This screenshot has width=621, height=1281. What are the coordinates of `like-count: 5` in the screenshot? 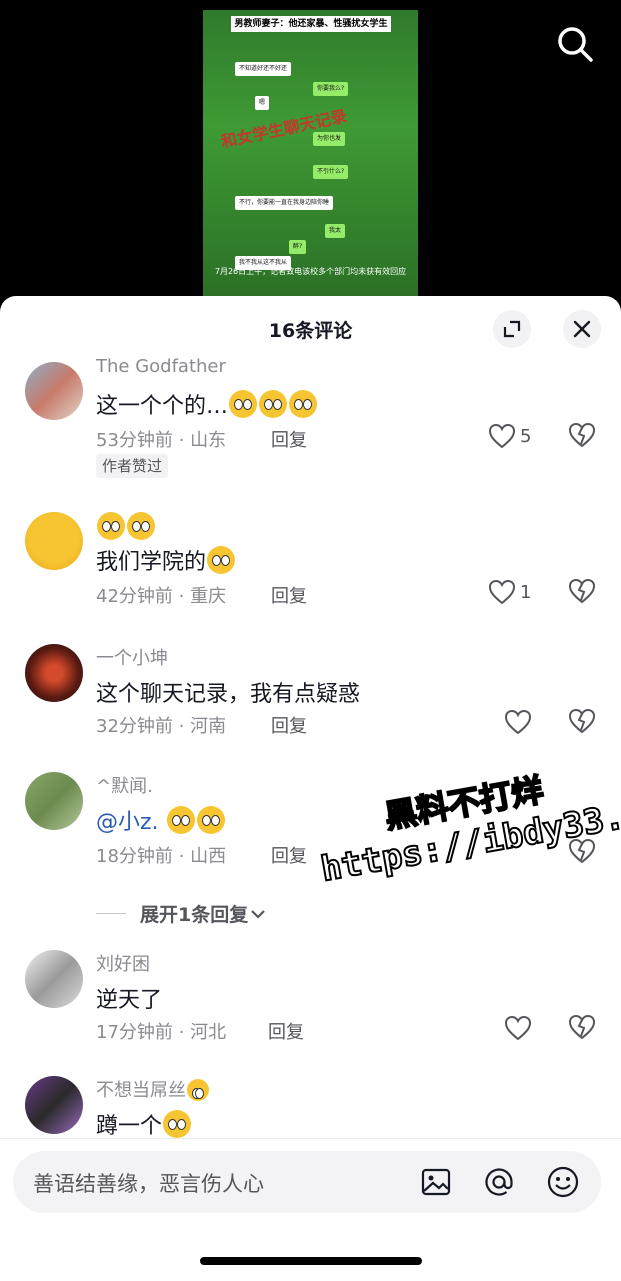 It's located at (526, 436).